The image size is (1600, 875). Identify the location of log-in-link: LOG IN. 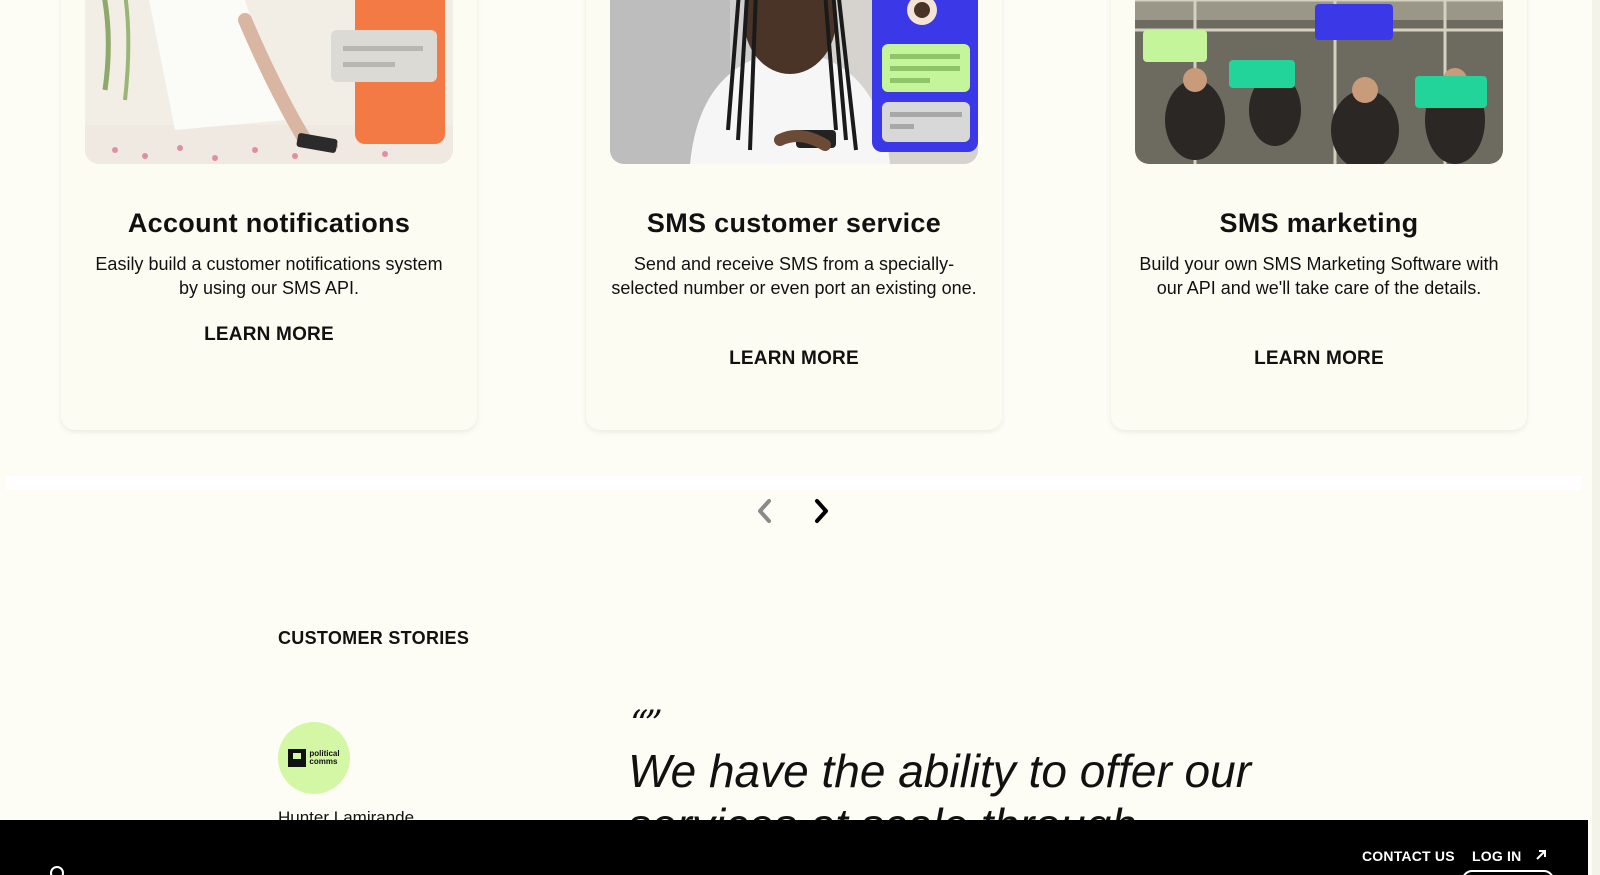
(1510, 856).